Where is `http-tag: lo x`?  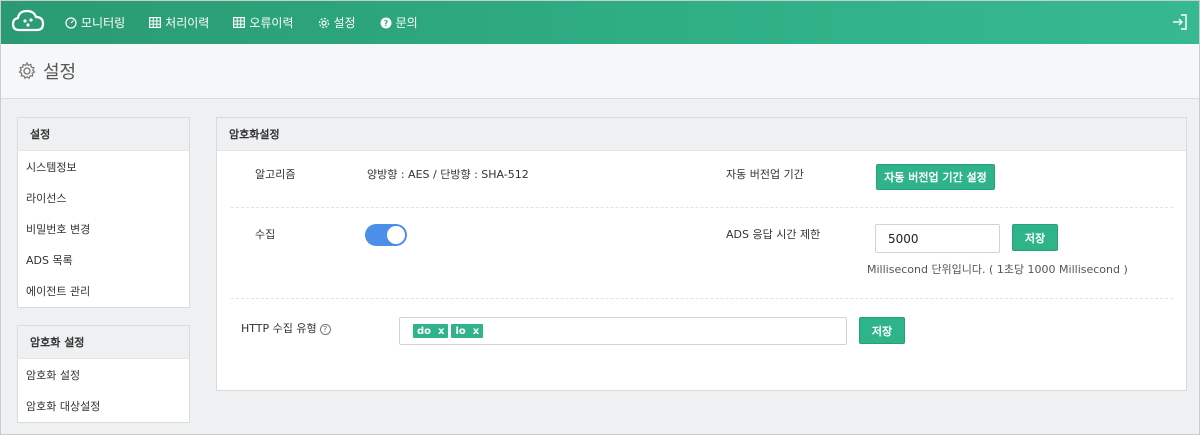 http-tag: lo x is located at coordinates (467, 331).